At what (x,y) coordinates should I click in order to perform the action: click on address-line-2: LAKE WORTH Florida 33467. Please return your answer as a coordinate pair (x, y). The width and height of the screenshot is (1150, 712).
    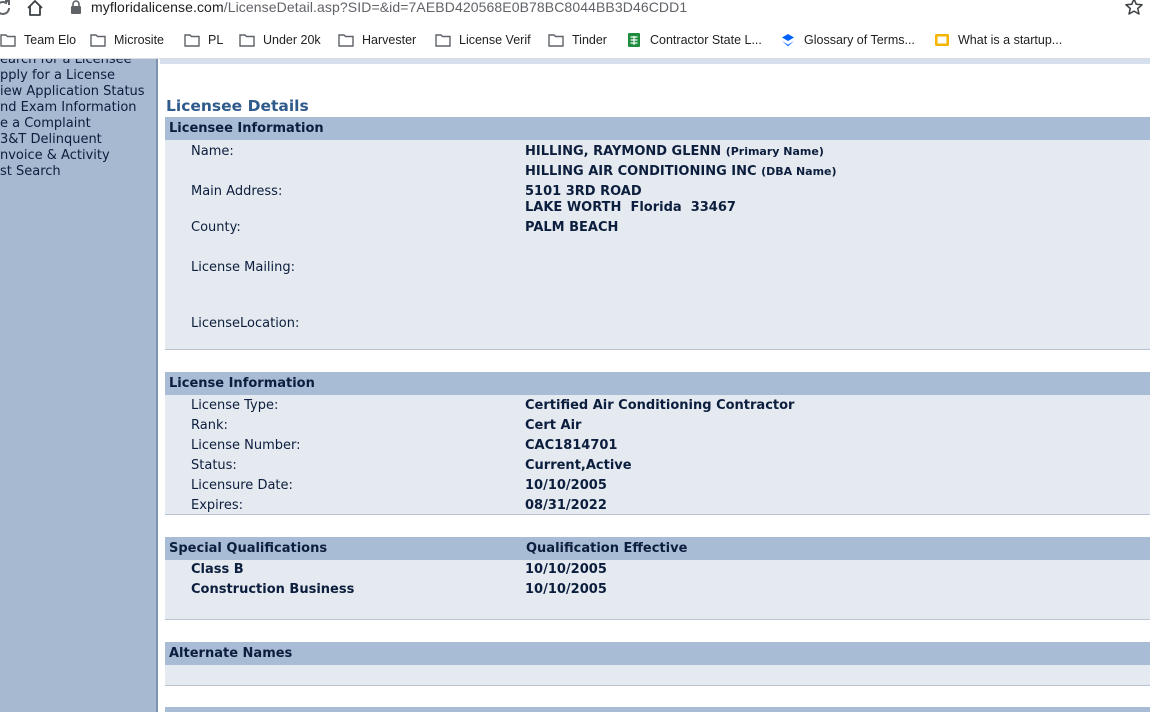
    Looking at the image, I should click on (630, 207).